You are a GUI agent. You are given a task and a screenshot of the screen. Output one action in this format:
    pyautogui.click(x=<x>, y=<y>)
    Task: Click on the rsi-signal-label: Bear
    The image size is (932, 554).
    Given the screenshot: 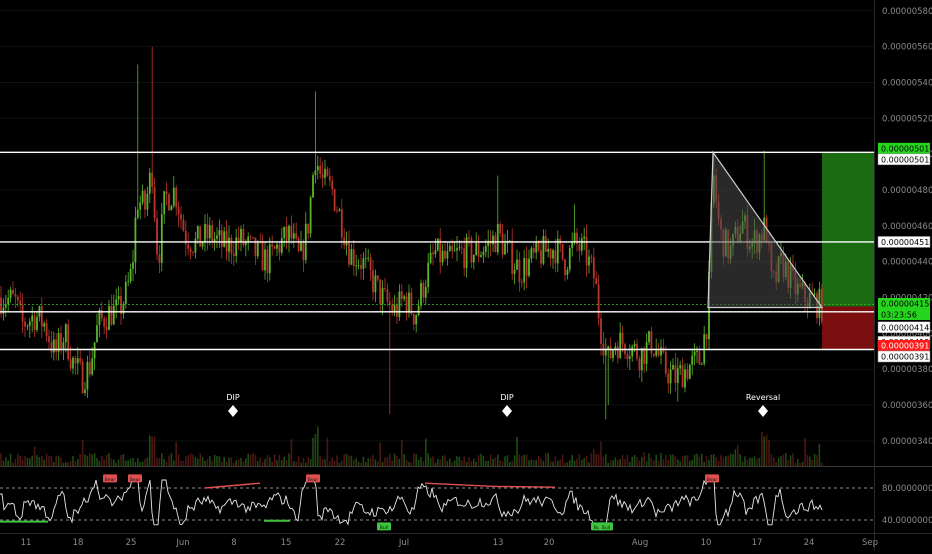 What is the action you would take?
    pyautogui.click(x=313, y=480)
    